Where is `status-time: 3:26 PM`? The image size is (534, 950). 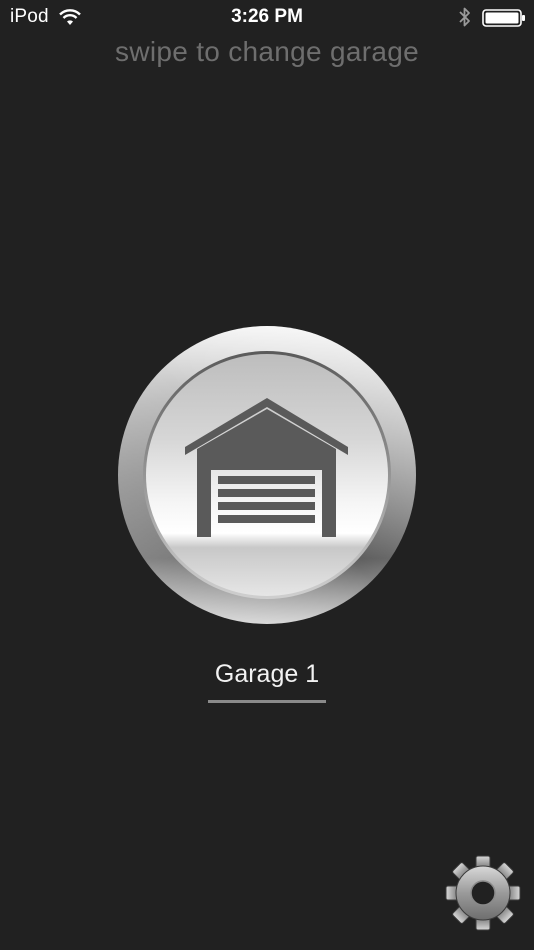
status-time: 3:26 PM is located at coordinates (267, 16).